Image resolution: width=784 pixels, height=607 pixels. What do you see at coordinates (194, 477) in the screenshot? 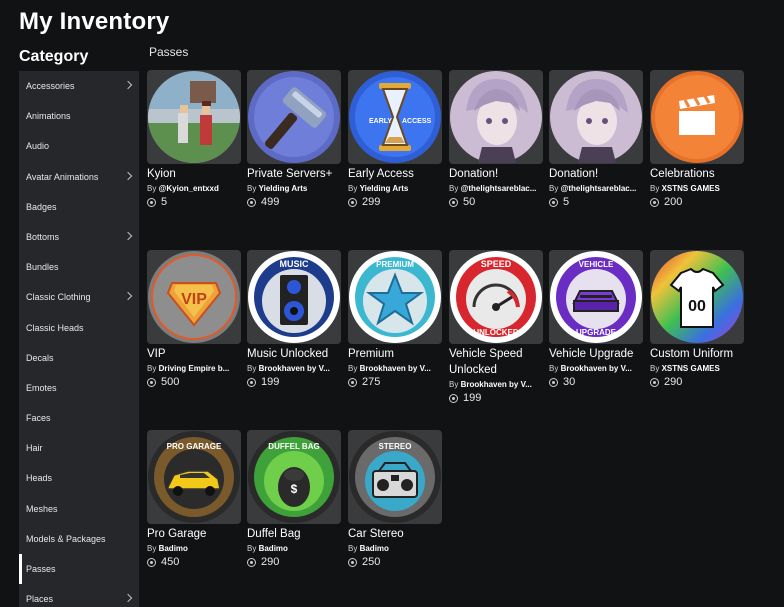
I see `item-thumbnail: PRO GARAGE` at bounding box center [194, 477].